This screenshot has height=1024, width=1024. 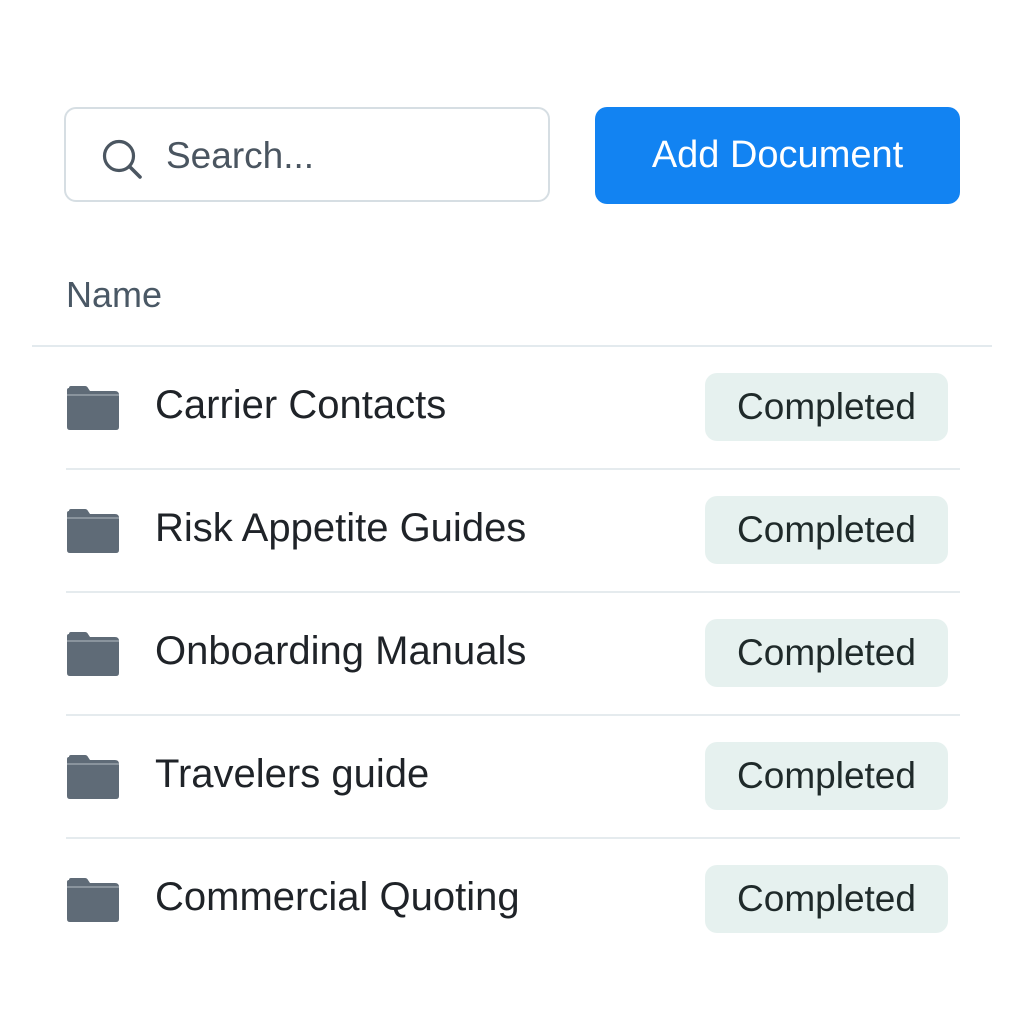 What do you see at coordinates (300, 405) in the screenshot?
I see `document-name: Carrier Contacts` at bounding box center [300, 405].